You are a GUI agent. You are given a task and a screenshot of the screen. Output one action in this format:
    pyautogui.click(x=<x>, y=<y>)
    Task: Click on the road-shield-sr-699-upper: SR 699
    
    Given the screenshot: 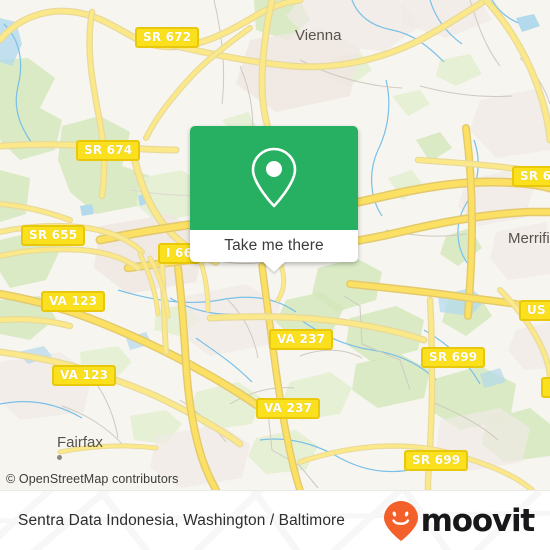 What is the action you would take?
    pyautogui.click(x=453, y=357)
    